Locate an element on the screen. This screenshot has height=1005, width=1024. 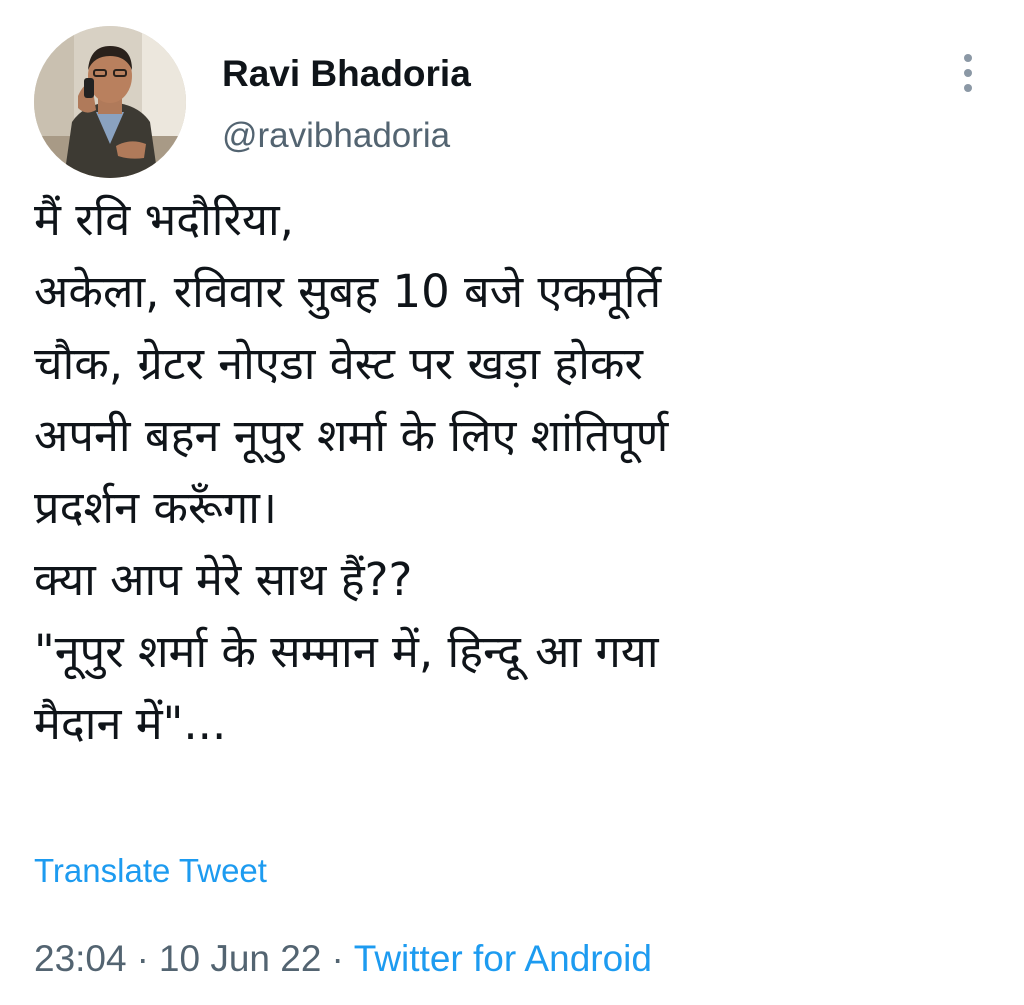
translate-tweet-link: Translate Tweet is located at coordinates (150, 871).